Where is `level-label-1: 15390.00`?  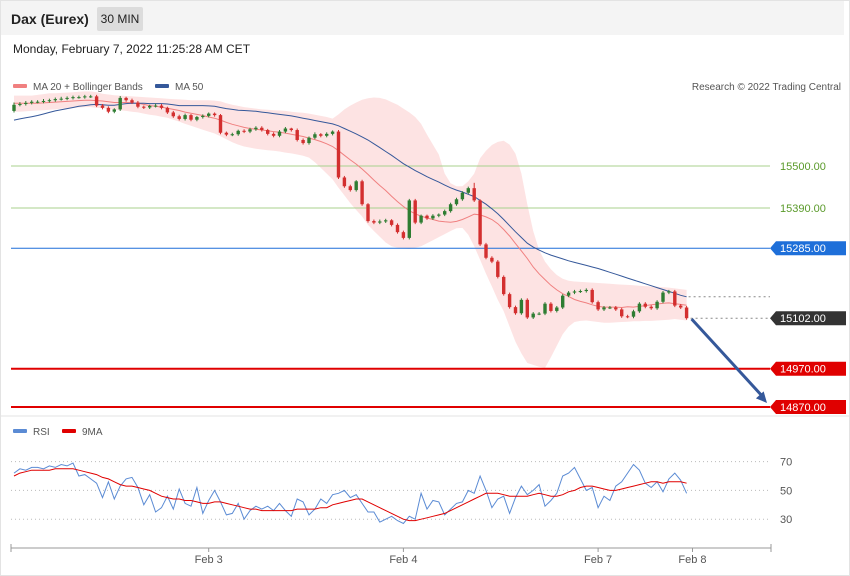 level-label-1: 15390.00 is located at coordinates (803, 209).